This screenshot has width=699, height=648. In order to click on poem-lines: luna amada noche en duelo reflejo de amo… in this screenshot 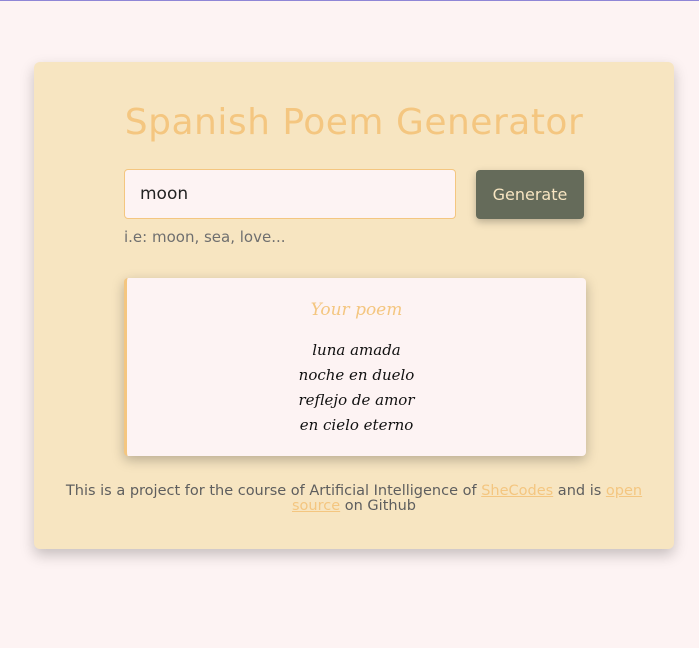, I will do `click(356, 388)`.